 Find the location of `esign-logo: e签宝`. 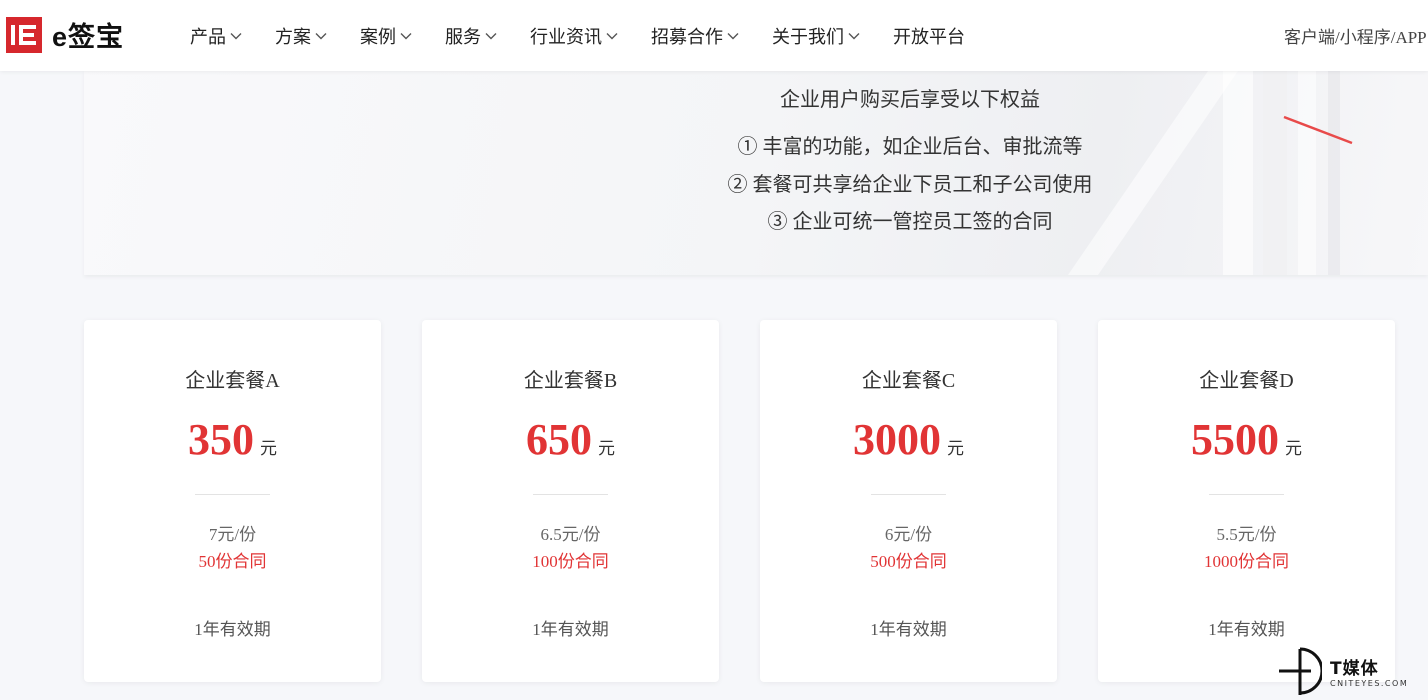

esign-logo: e签宝 is located at coordinates (65, 34).